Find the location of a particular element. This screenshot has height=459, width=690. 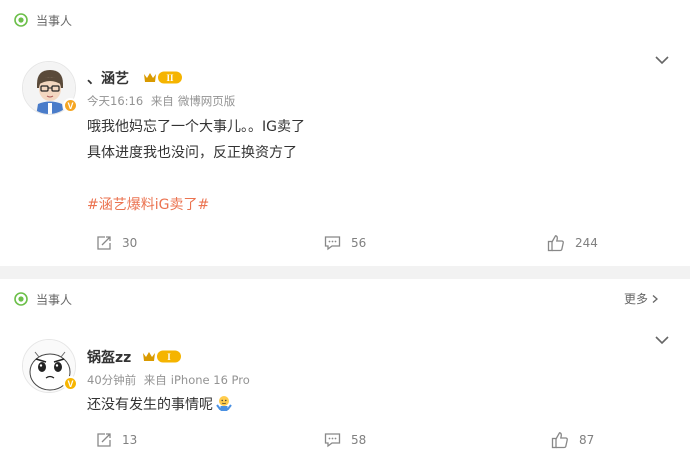

more-link: 更多 is located at coordinates (642, 298).